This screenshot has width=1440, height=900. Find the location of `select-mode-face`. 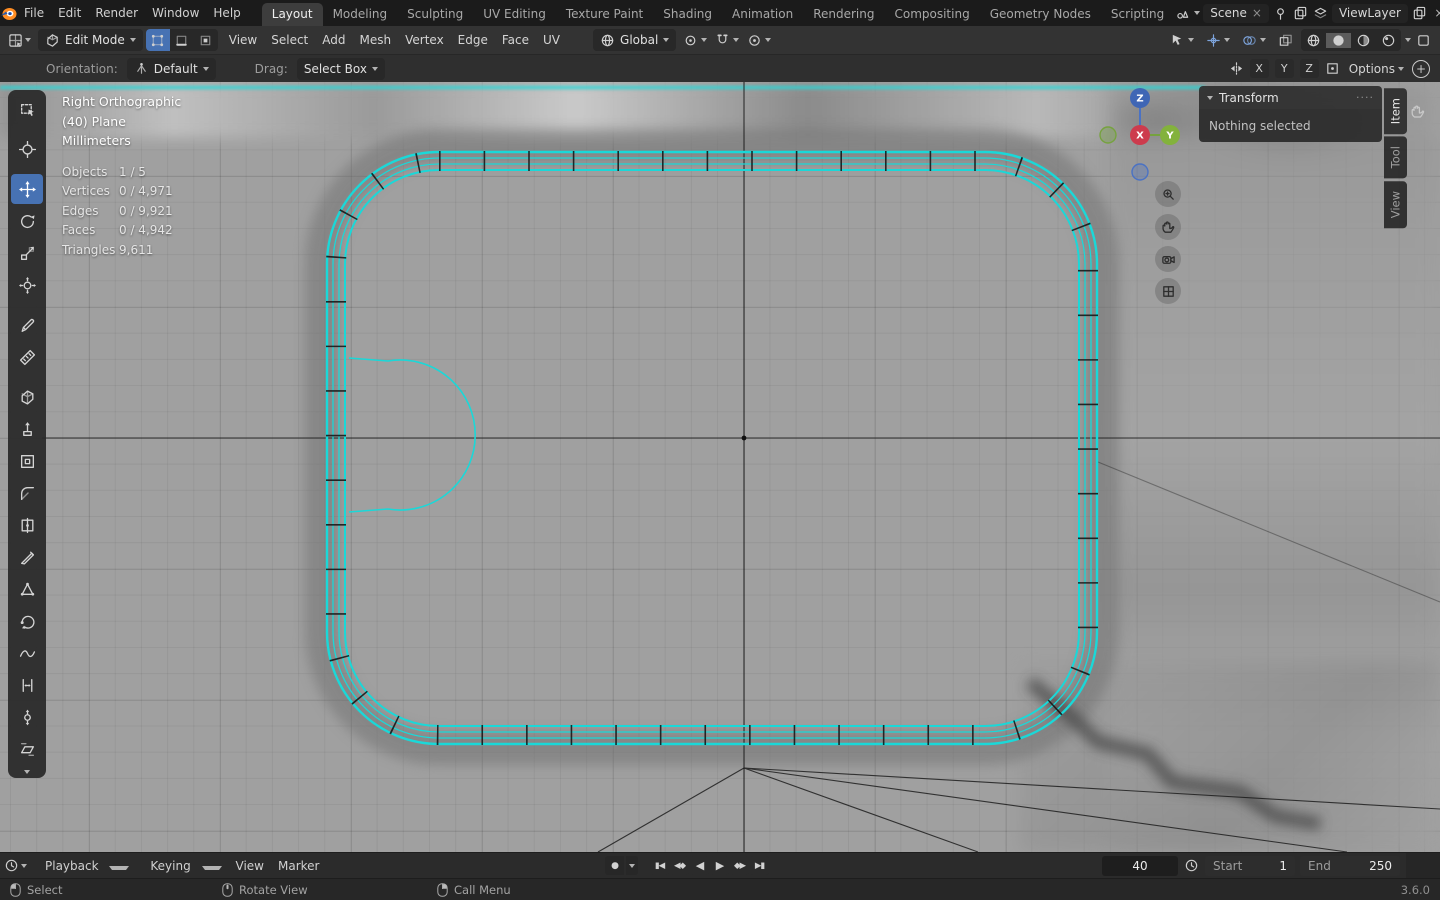

select-mode-face is located at coordinates (206, 40).